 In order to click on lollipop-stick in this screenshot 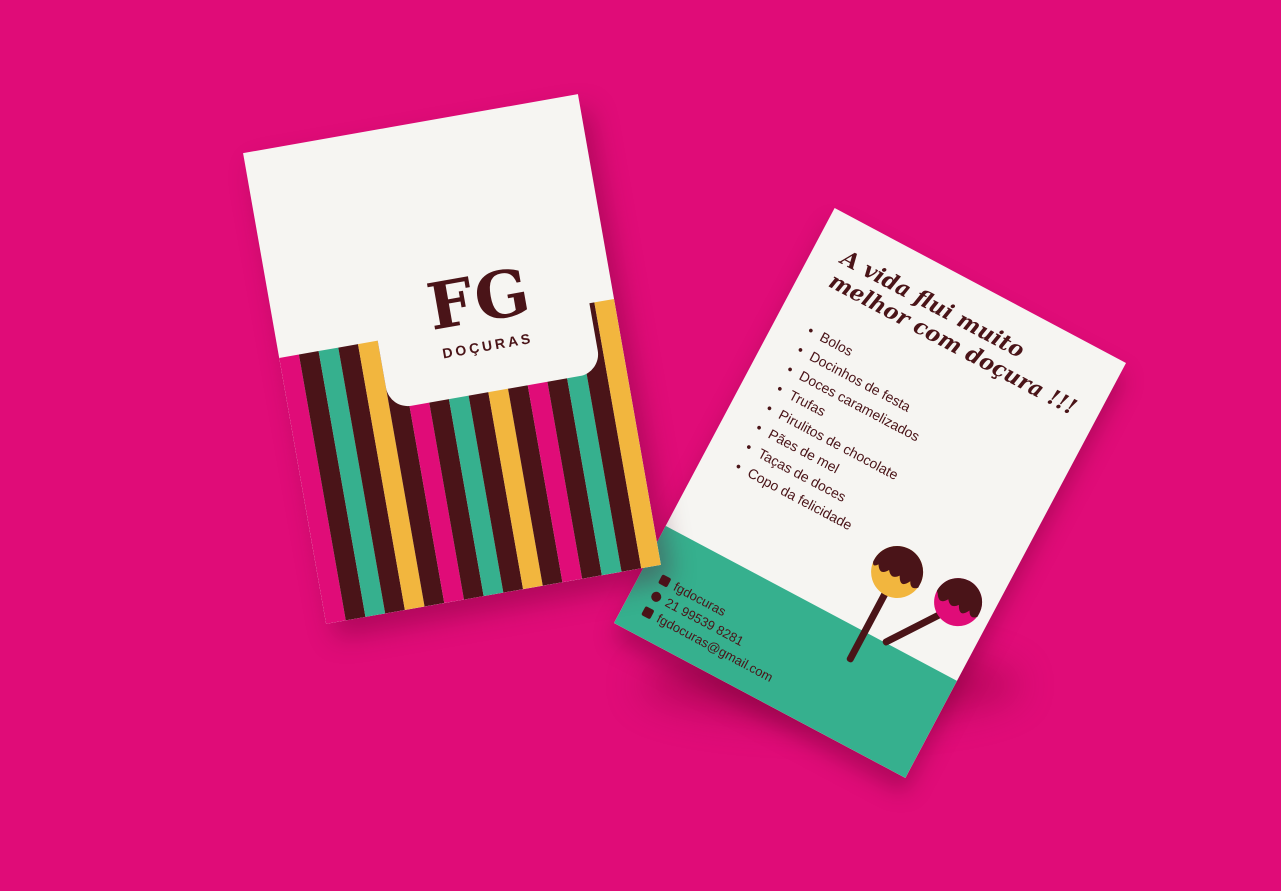, I will do `click(914, 627)`.